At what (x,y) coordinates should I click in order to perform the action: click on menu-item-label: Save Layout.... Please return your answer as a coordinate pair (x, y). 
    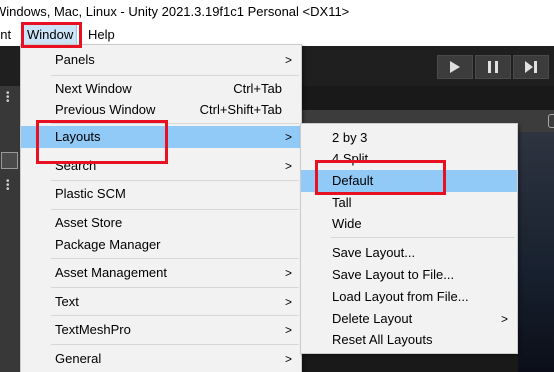
    Looking at the image, I should click on (374, 252).